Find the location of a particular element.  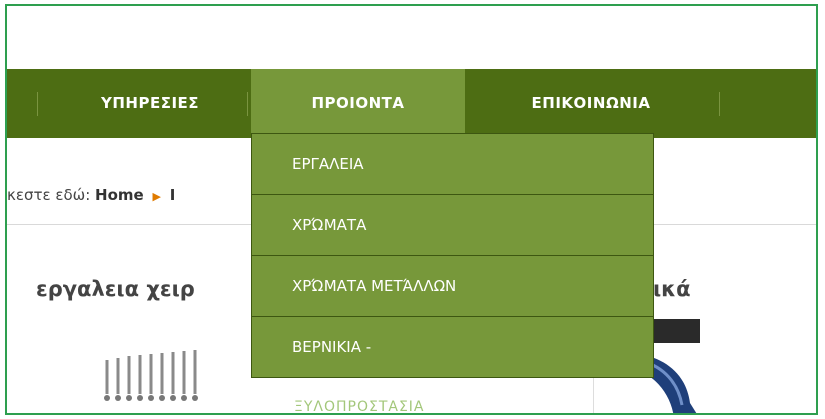

dropdown-item-metal-paints: ΧΡΏΜΑΤΑ ΜΕΤΆΛΛΩΝ is located at coordinates (452, 286).